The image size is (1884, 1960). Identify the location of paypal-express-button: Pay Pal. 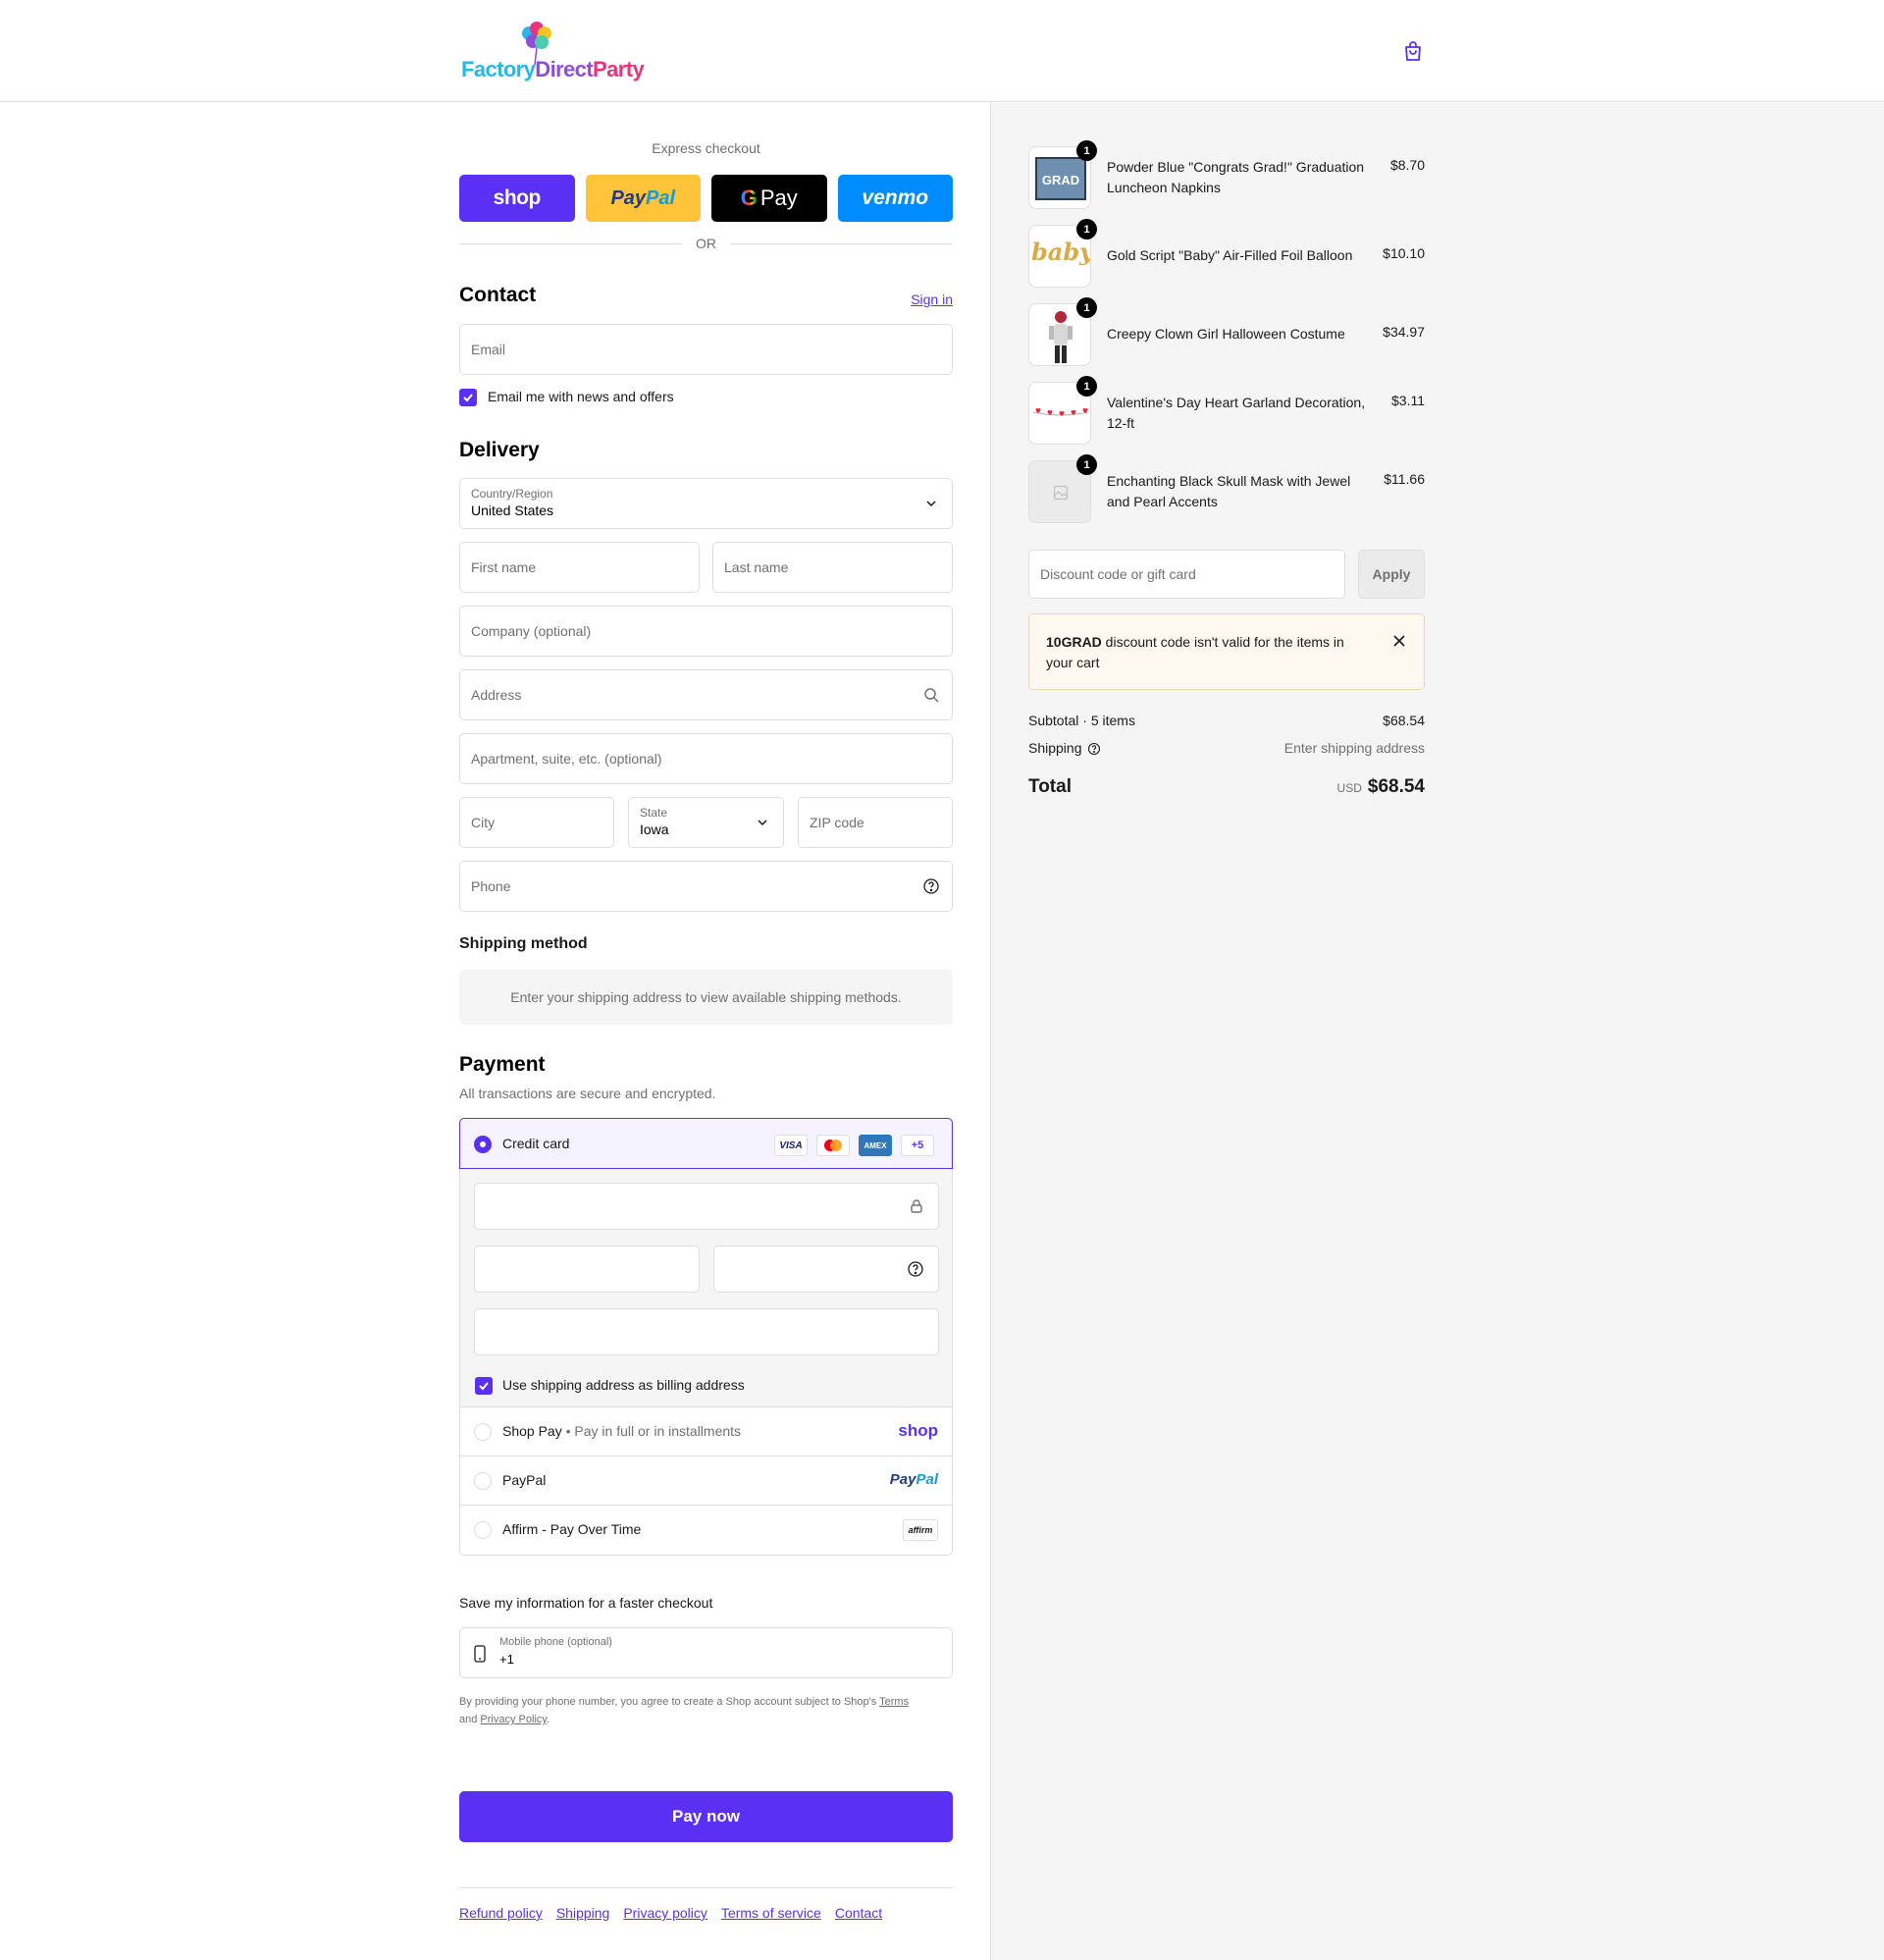
(643, 199).